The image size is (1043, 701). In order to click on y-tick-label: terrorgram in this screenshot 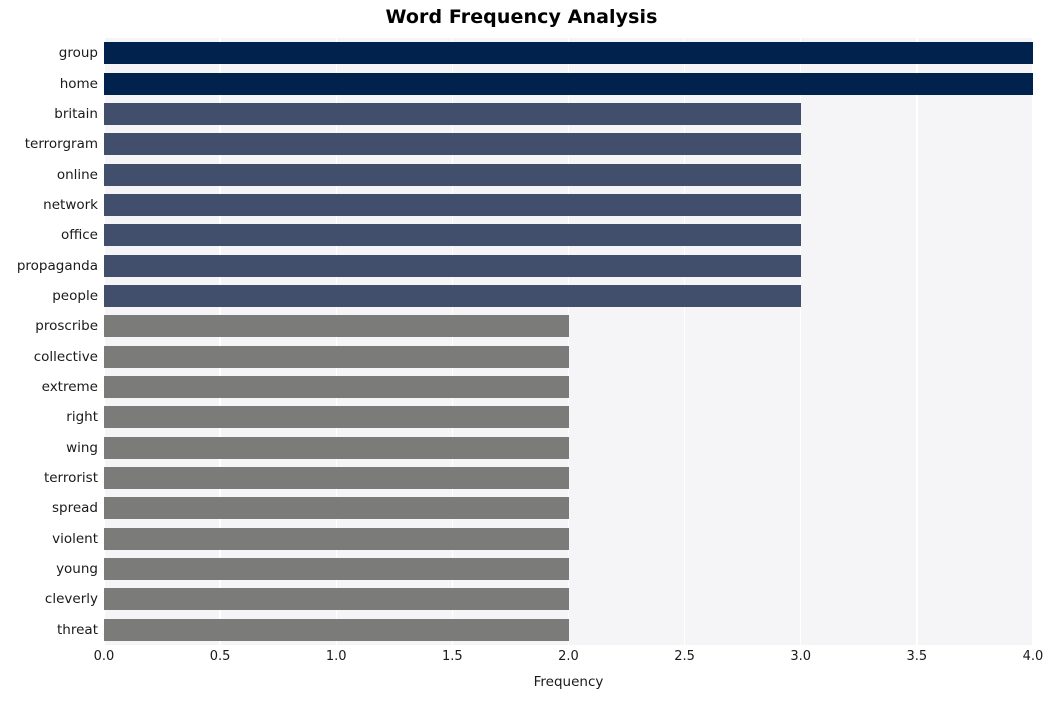, I will do `click(61, 144)`.